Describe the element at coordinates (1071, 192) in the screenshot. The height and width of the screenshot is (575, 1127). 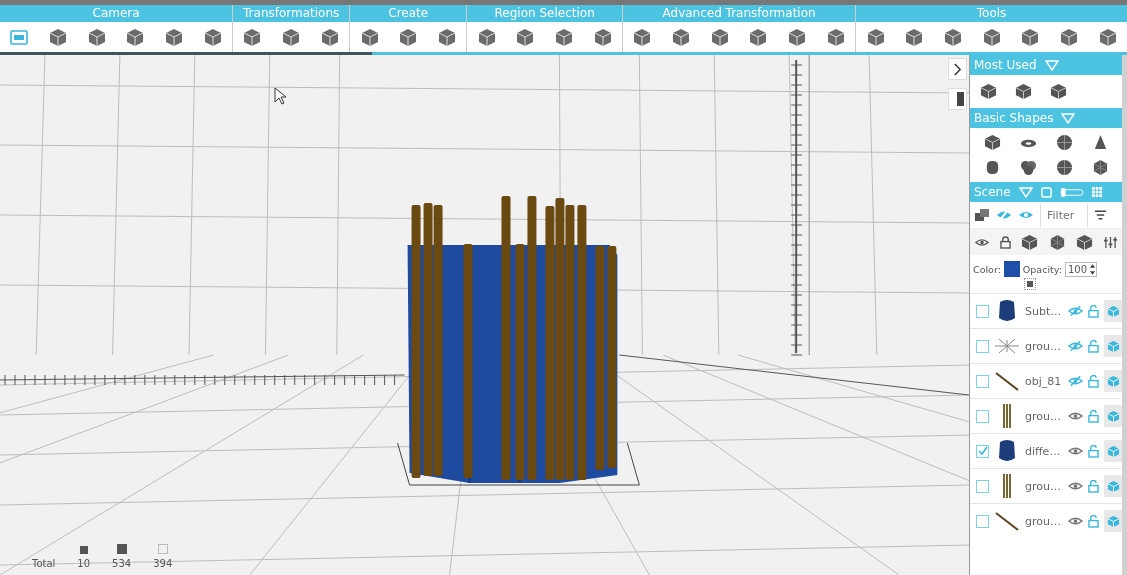
I see `toggle-icon` at that location.